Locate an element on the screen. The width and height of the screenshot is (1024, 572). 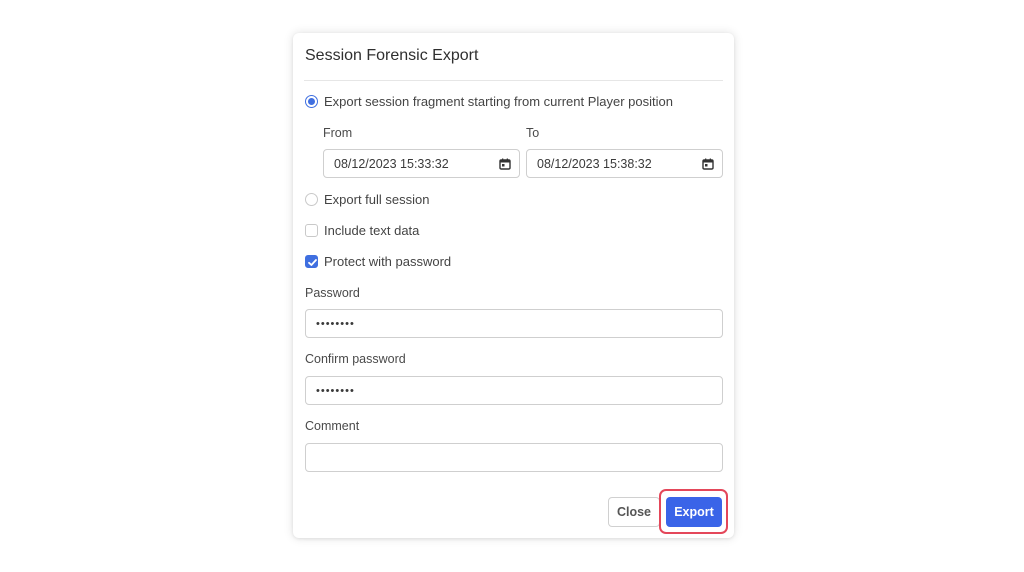
comment-label: Comment is located at coordinates (332, 426).